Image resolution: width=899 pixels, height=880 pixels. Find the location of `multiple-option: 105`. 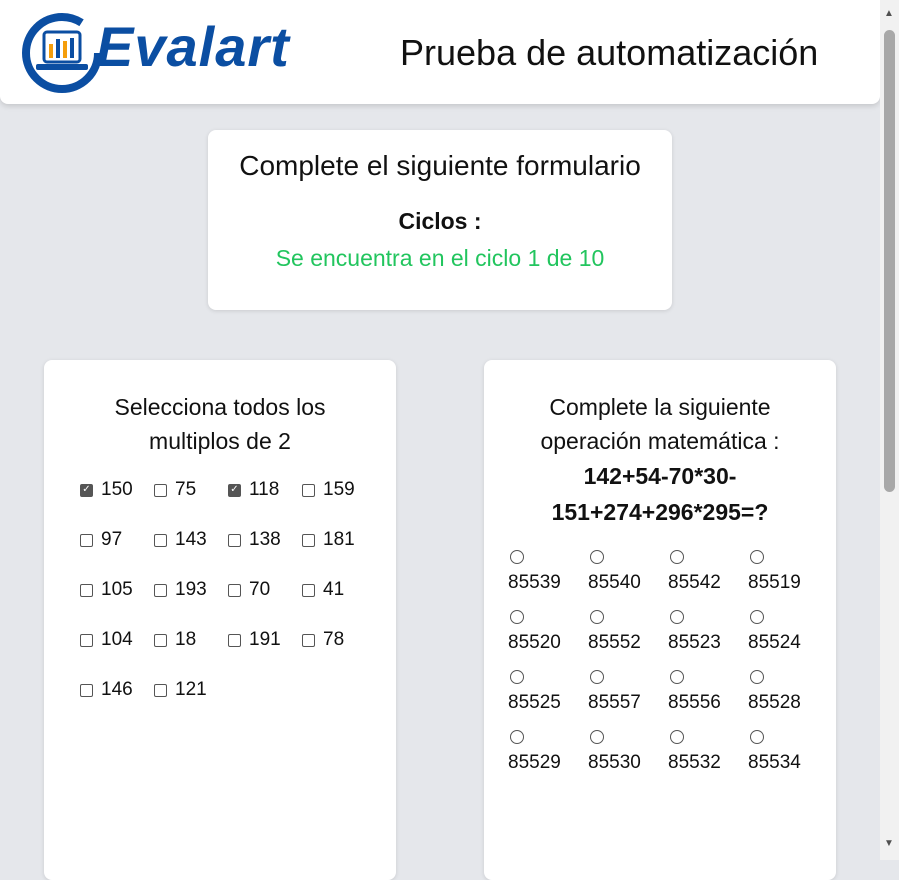

multiple-option: 105 is located at coordinates (117, 590).